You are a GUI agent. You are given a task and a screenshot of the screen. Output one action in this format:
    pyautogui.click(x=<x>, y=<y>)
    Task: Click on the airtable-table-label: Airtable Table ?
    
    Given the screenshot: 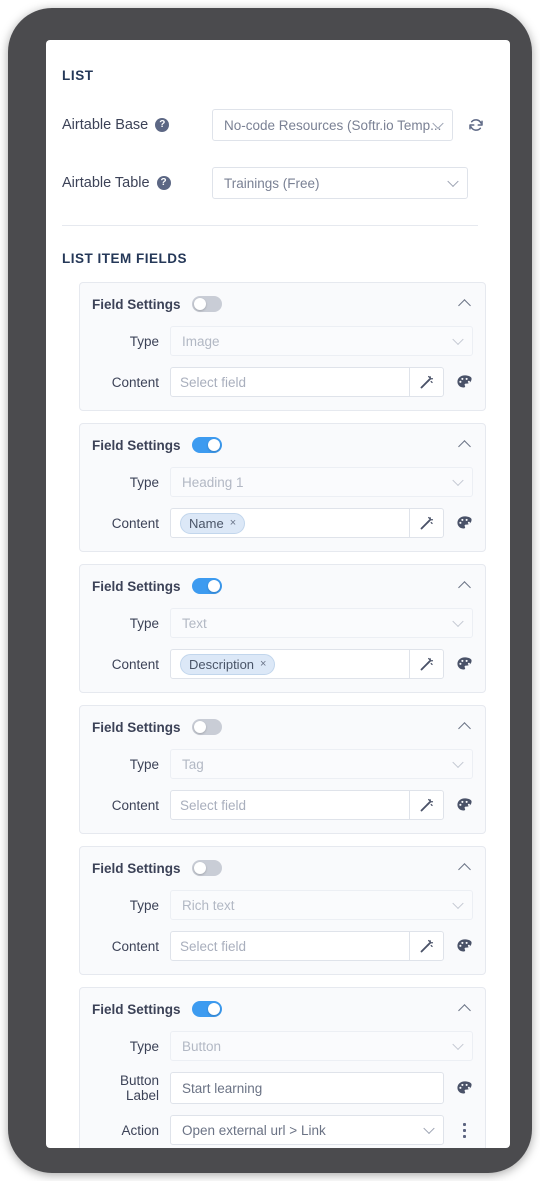 What is the action you would take?
    pyautogui.click(x=137, y=183)
    